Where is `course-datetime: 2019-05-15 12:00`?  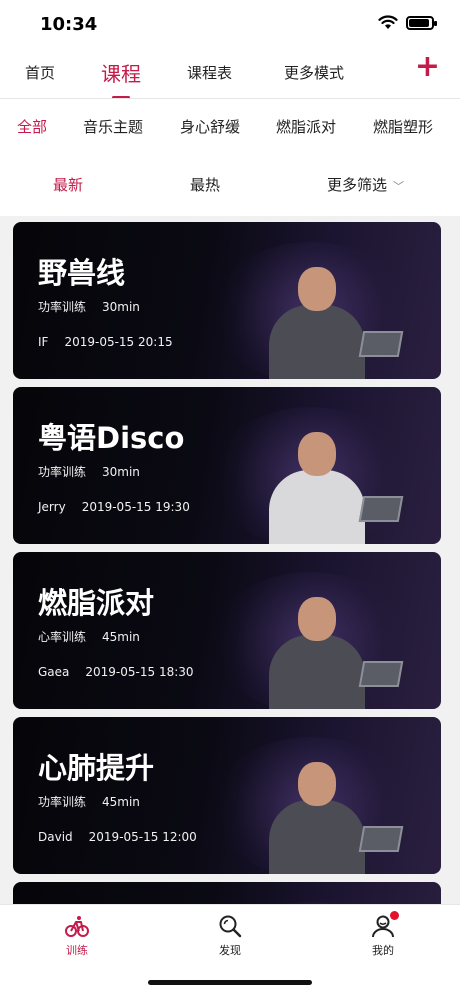 course-datetime: 2019-05-15 12:00 is located at coordinates (142, 837).